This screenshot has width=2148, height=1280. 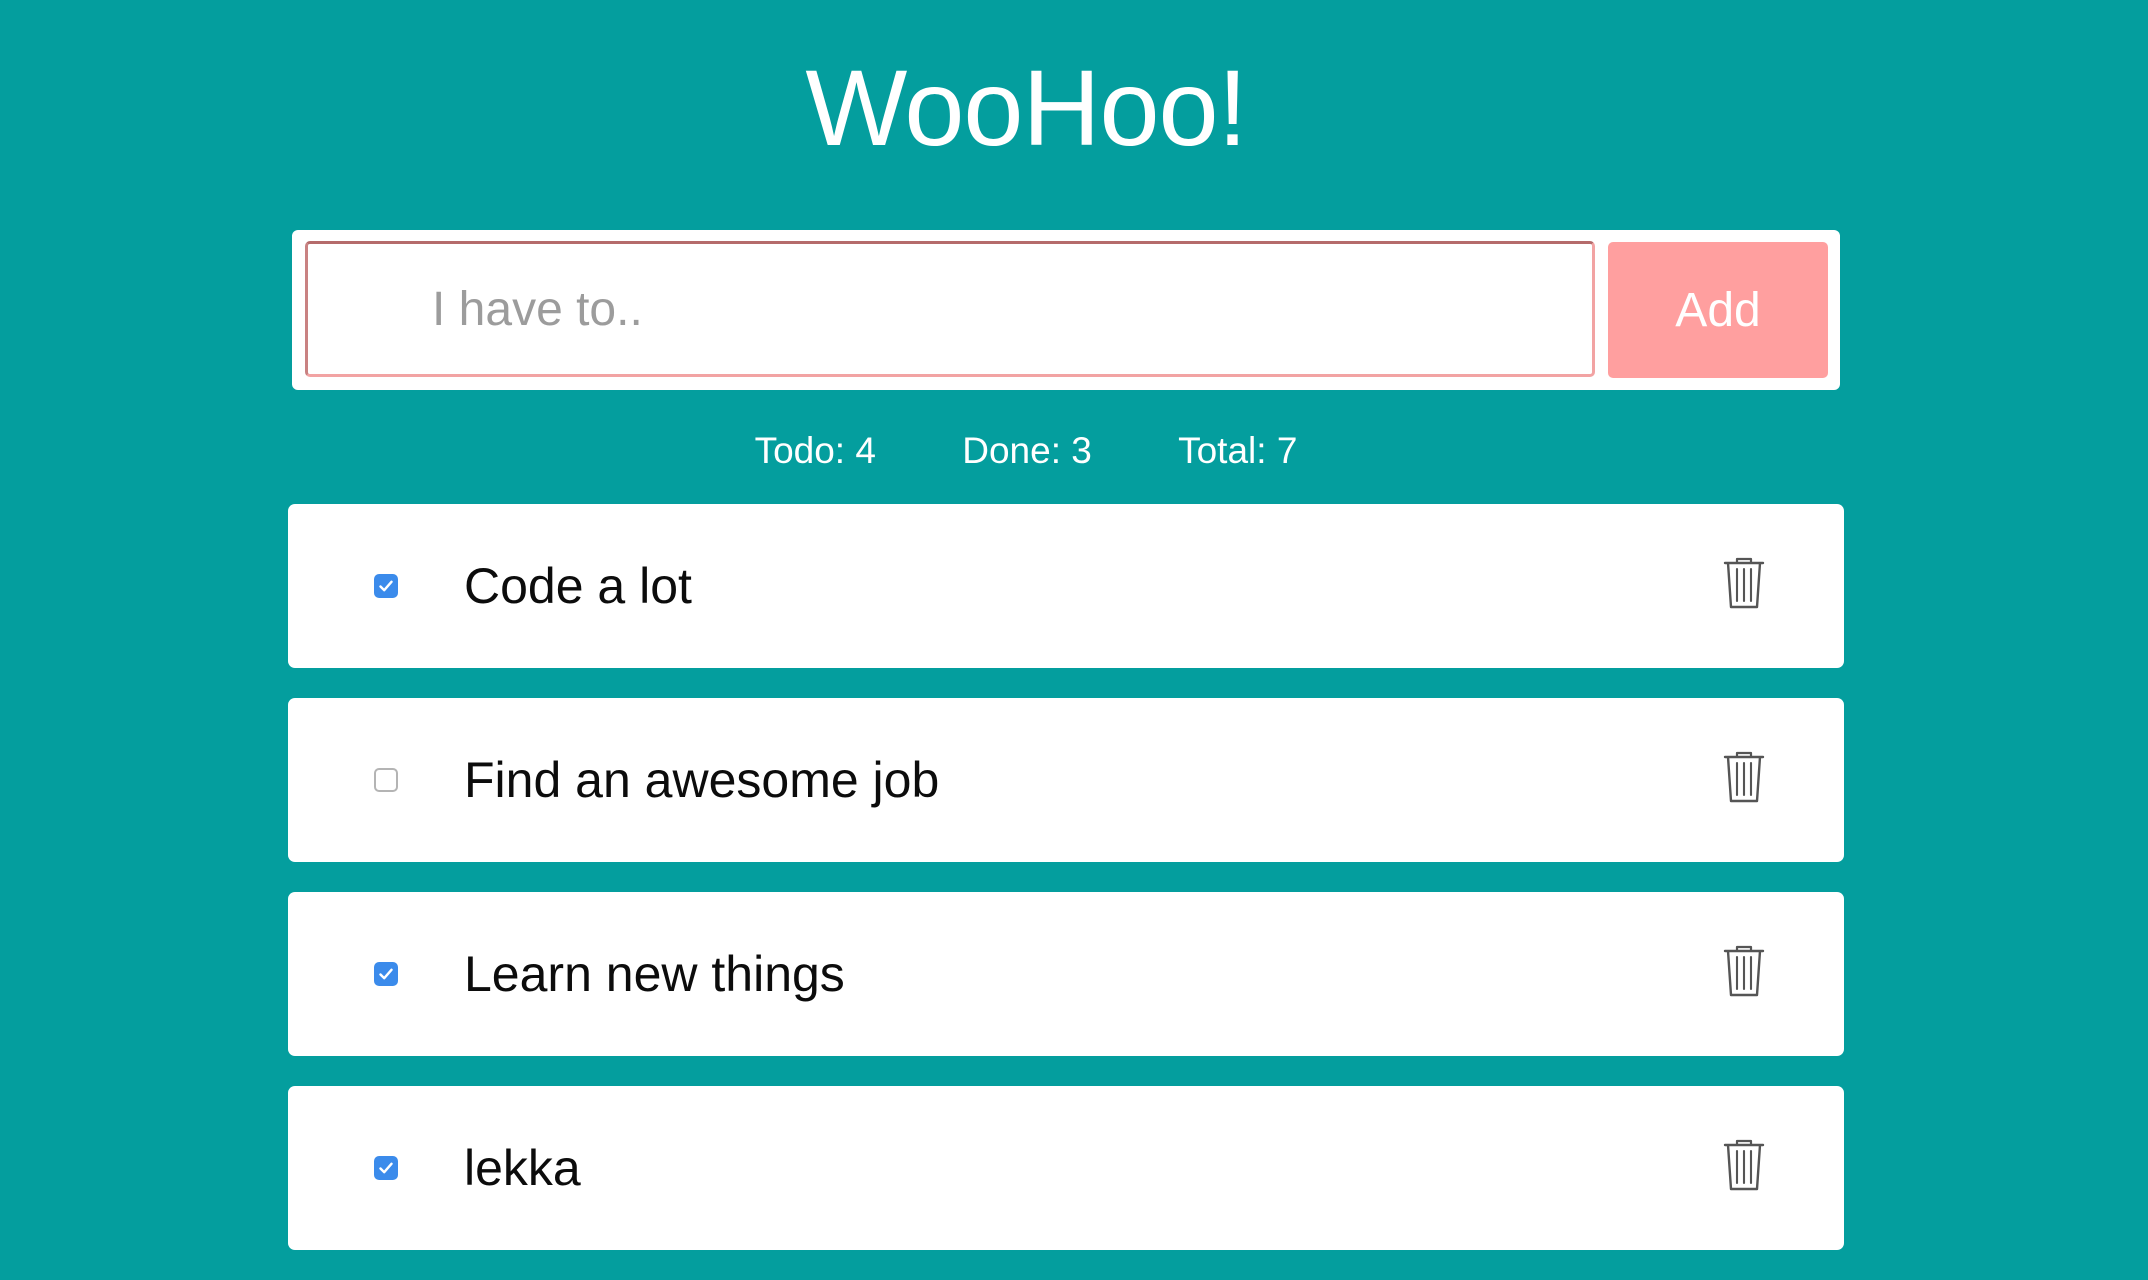 What do you see at coordinates (522, 1168) in the screenshot?
I see `todo-text: lekka` at bounding box center [522, 1168].